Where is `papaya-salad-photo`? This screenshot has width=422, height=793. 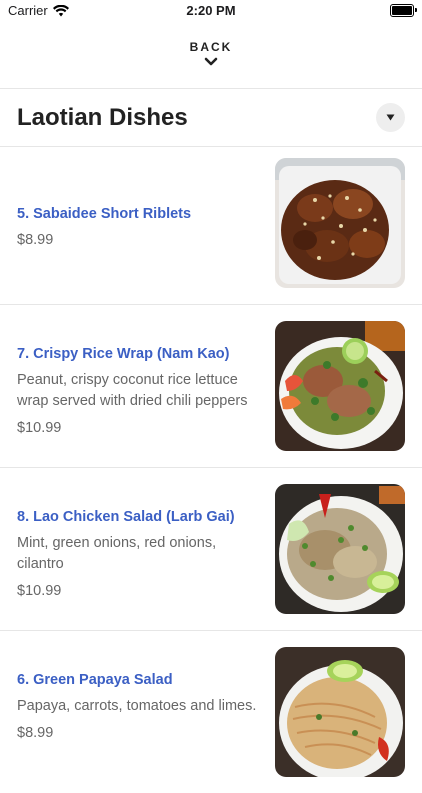 papaya-salad-photo is located at coordinates (340, 712).